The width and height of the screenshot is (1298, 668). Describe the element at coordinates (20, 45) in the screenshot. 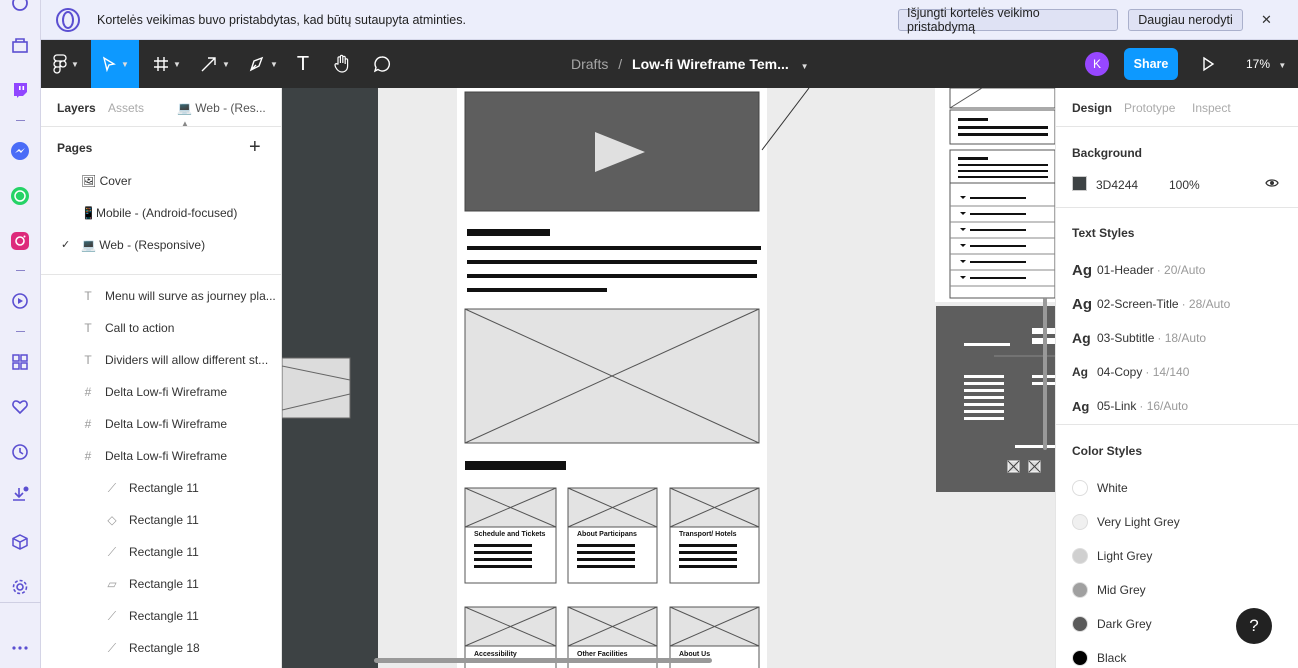

I see `crypto-wallet-icon` at that location.